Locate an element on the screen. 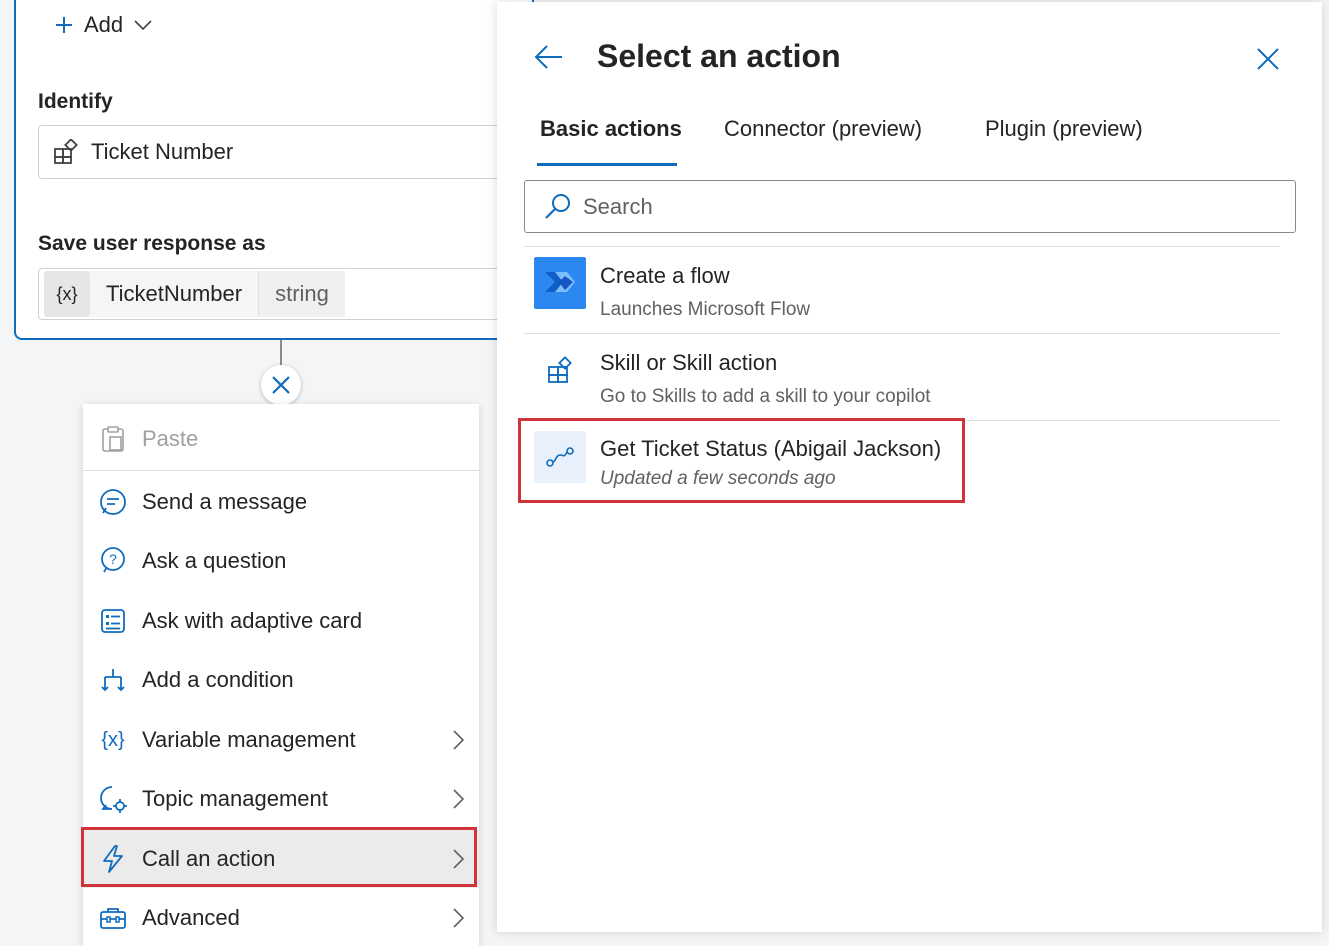 The image size is (1329, 946). add-label: Add is located at coordinates (104, 24).